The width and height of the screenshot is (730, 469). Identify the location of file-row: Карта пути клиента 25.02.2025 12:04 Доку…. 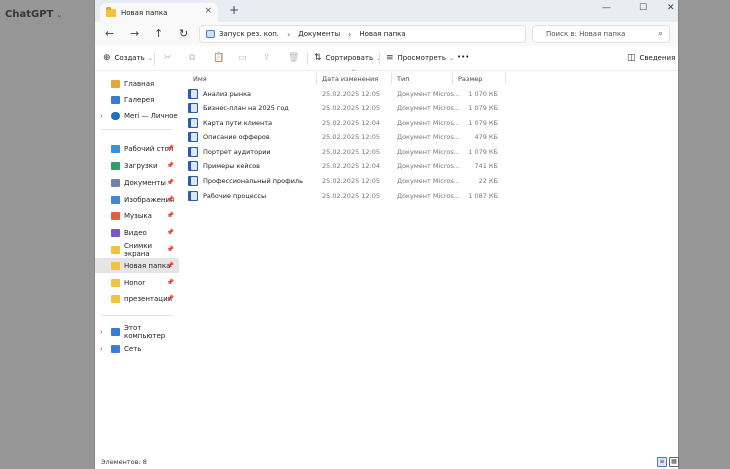
(345, 123).